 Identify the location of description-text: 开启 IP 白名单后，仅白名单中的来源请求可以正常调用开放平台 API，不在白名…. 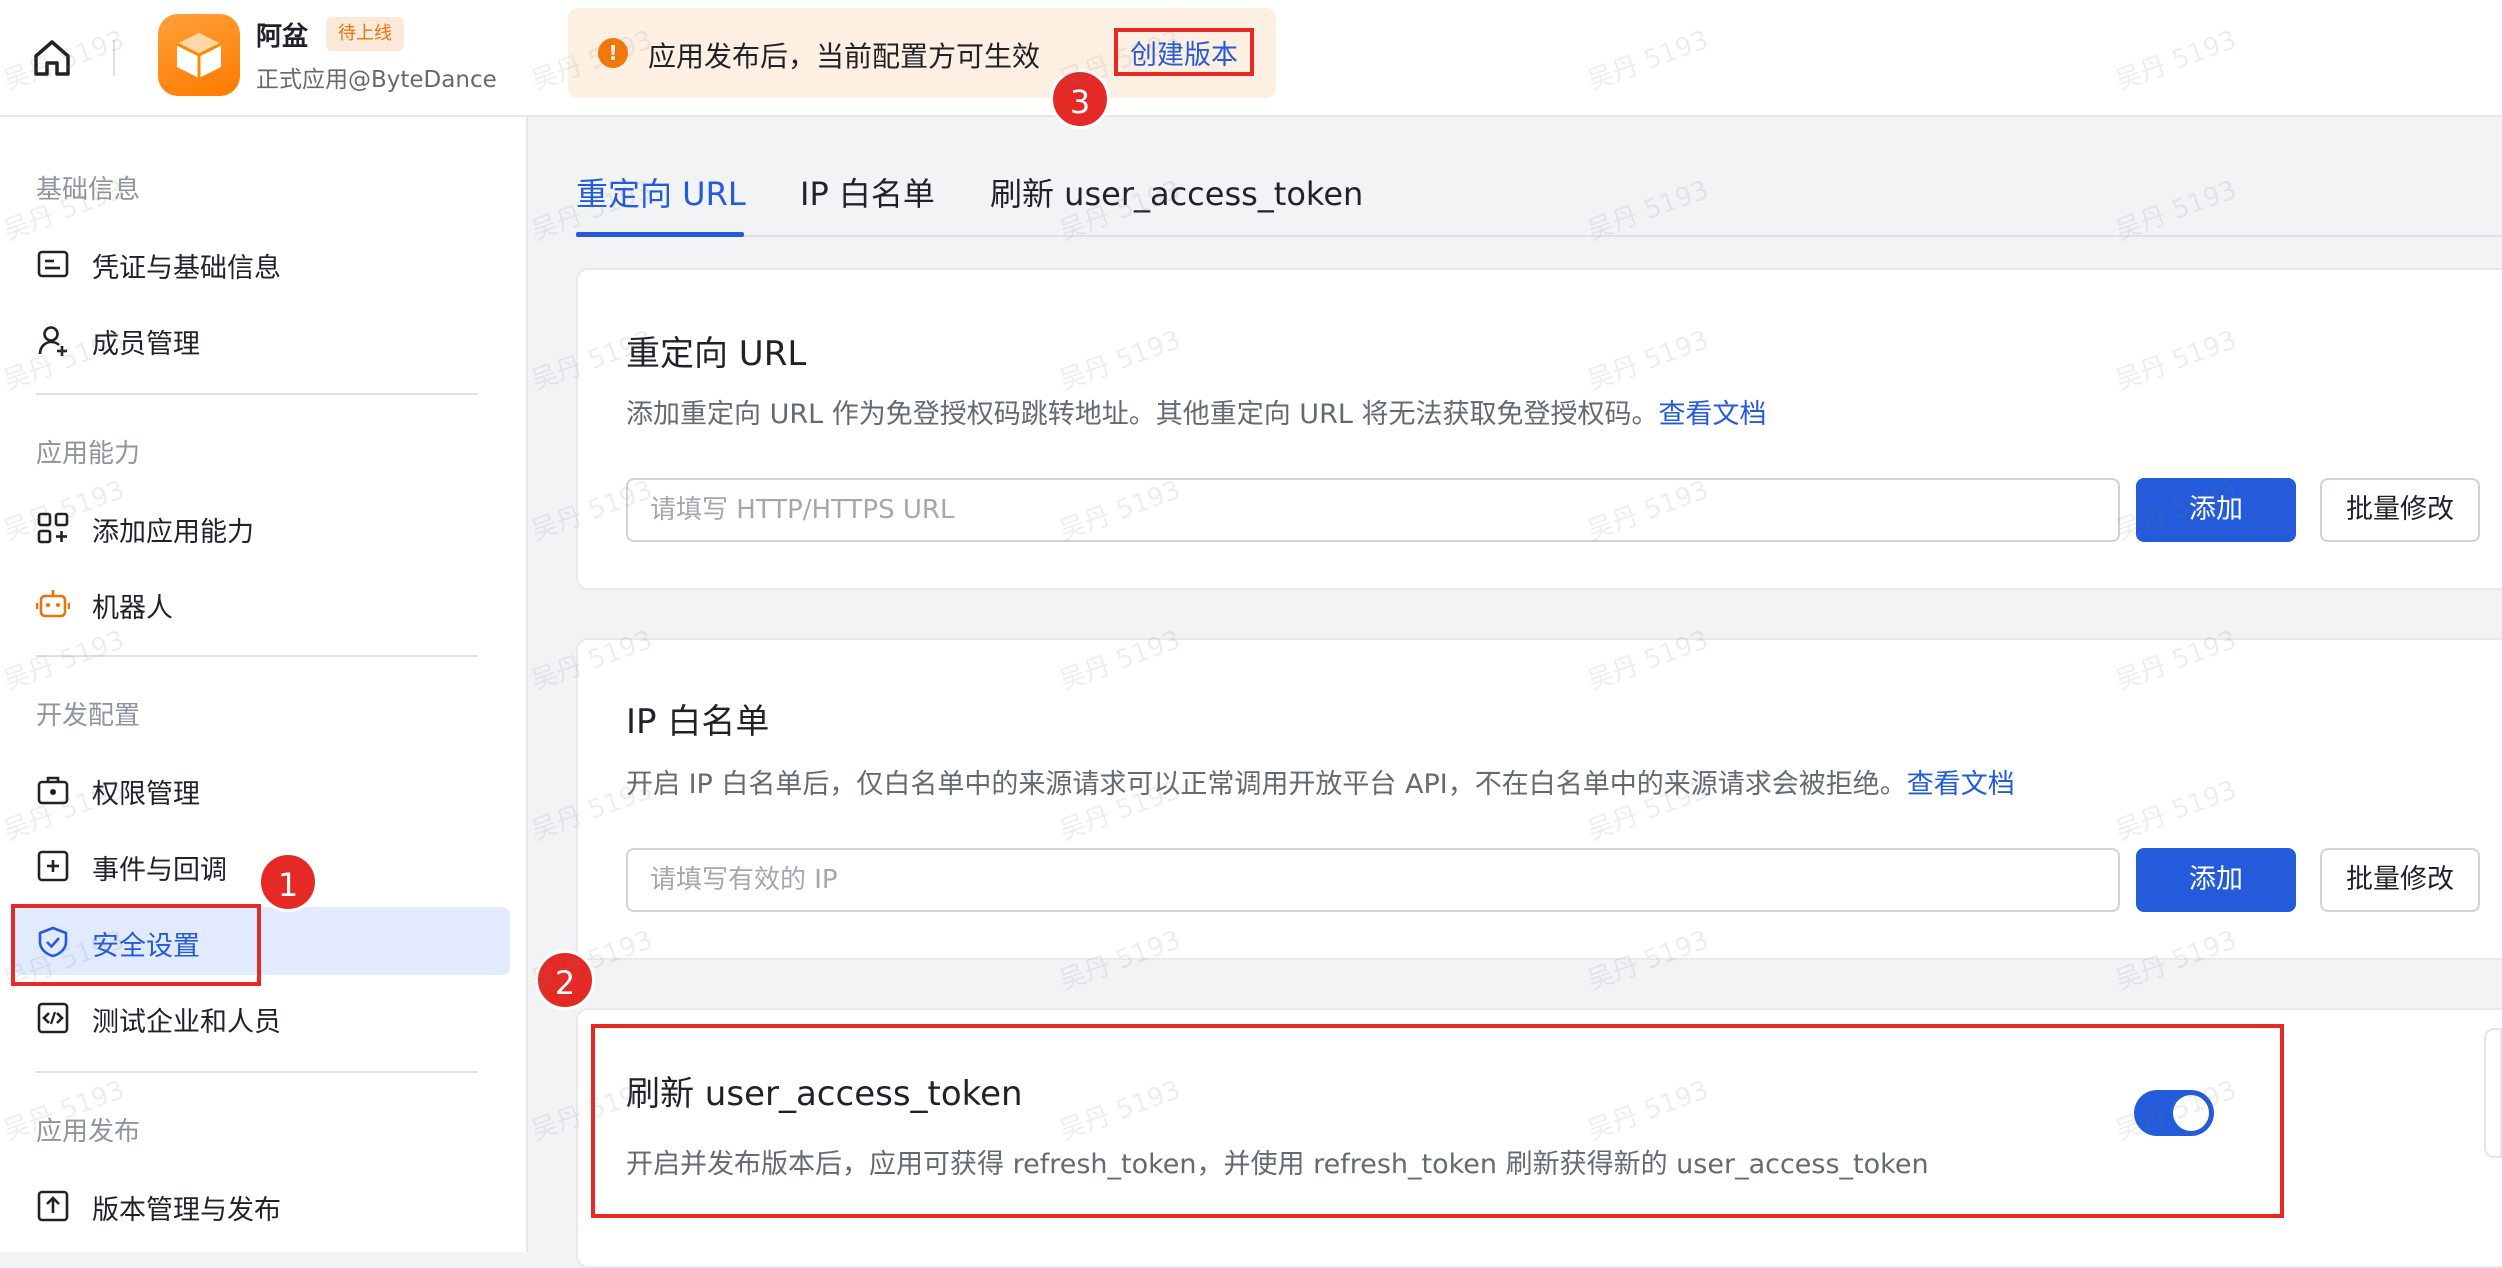
(1266, 784).